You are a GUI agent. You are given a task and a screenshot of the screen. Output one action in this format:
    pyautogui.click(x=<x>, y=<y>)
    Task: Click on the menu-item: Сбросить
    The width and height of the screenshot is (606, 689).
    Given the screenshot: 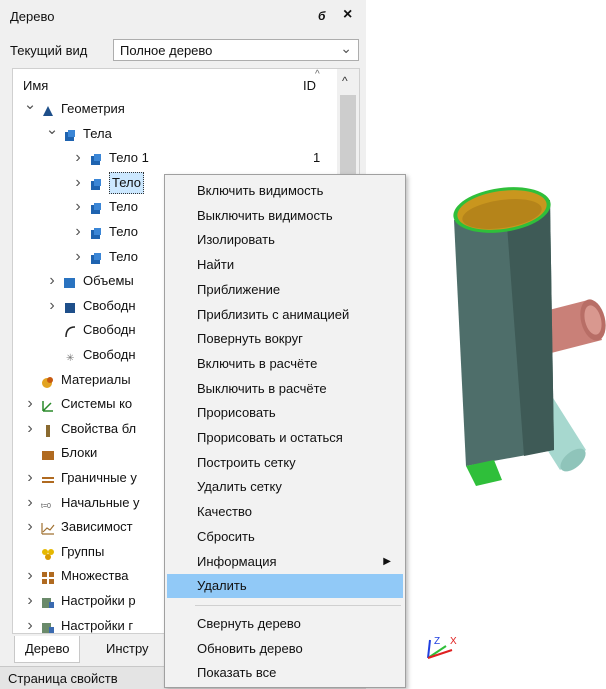 What is the action you would take?
    pyautogui.click(x=285, y=537)
    